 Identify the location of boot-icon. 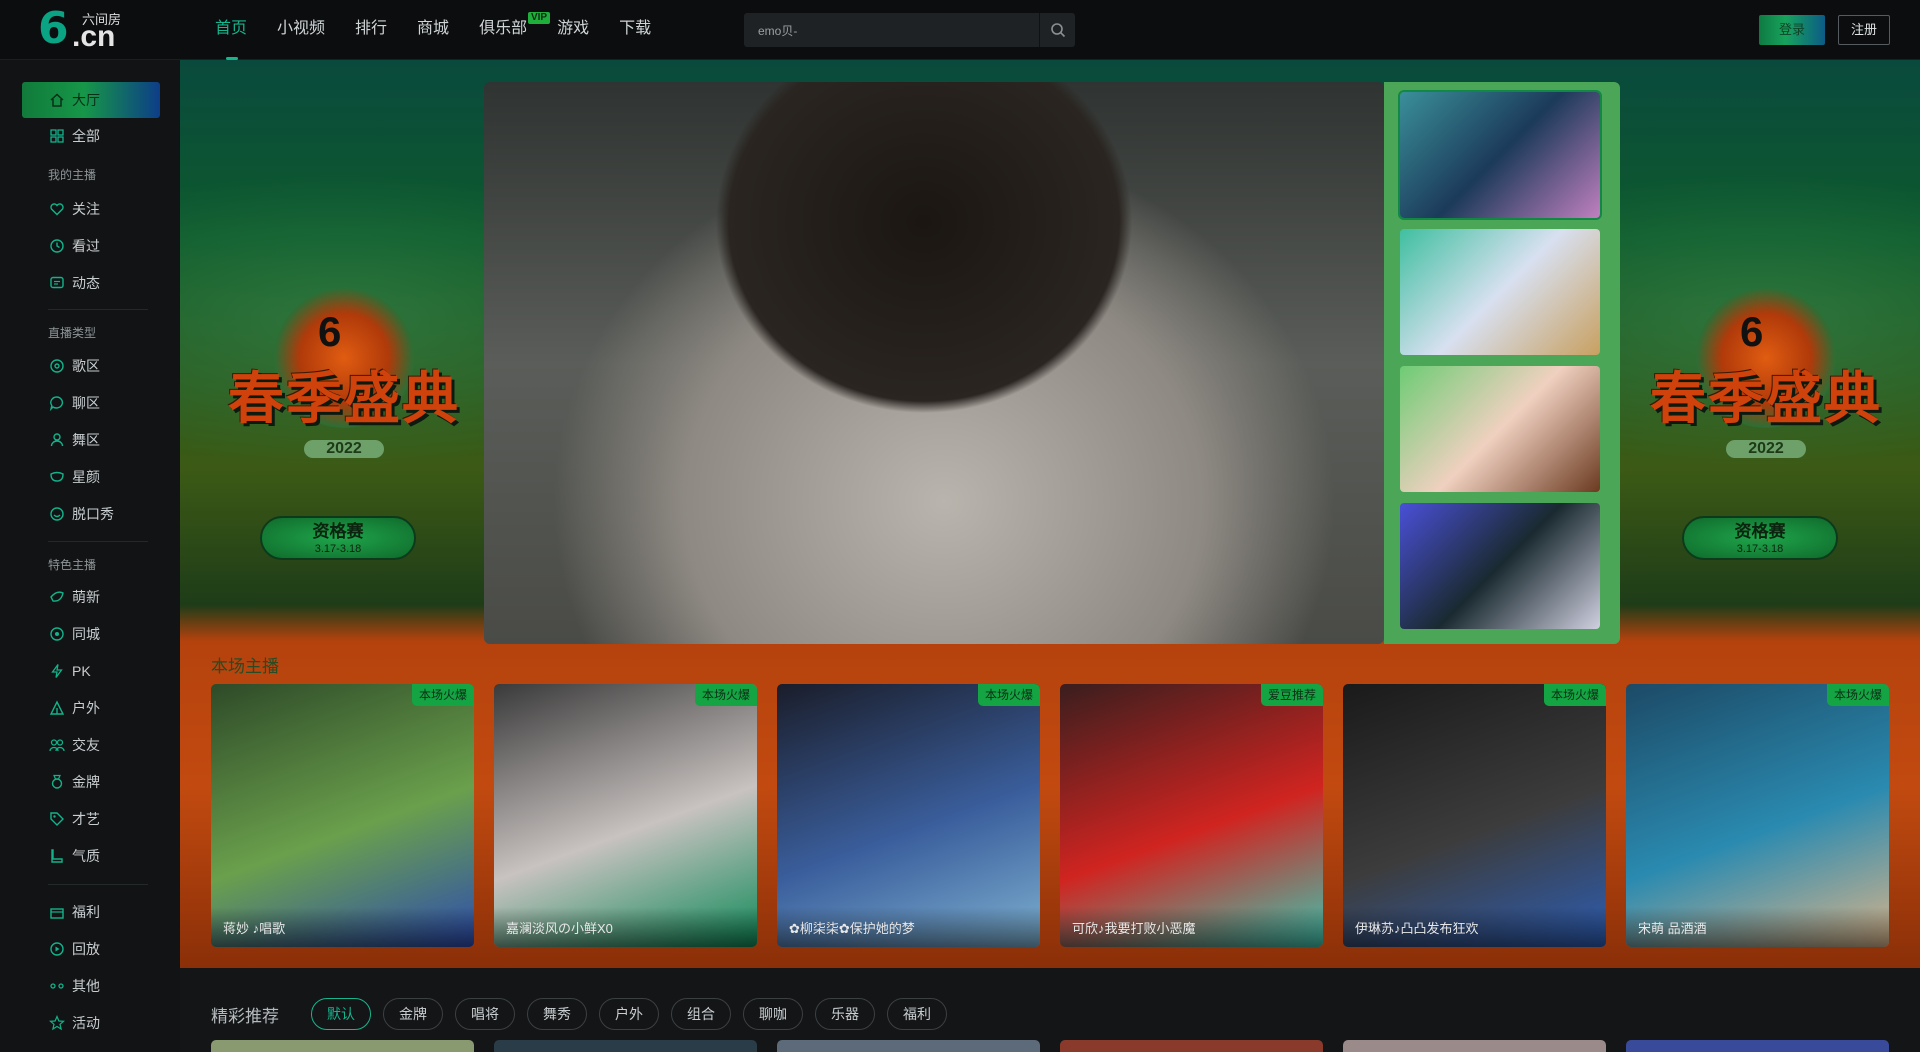
(57, 856).